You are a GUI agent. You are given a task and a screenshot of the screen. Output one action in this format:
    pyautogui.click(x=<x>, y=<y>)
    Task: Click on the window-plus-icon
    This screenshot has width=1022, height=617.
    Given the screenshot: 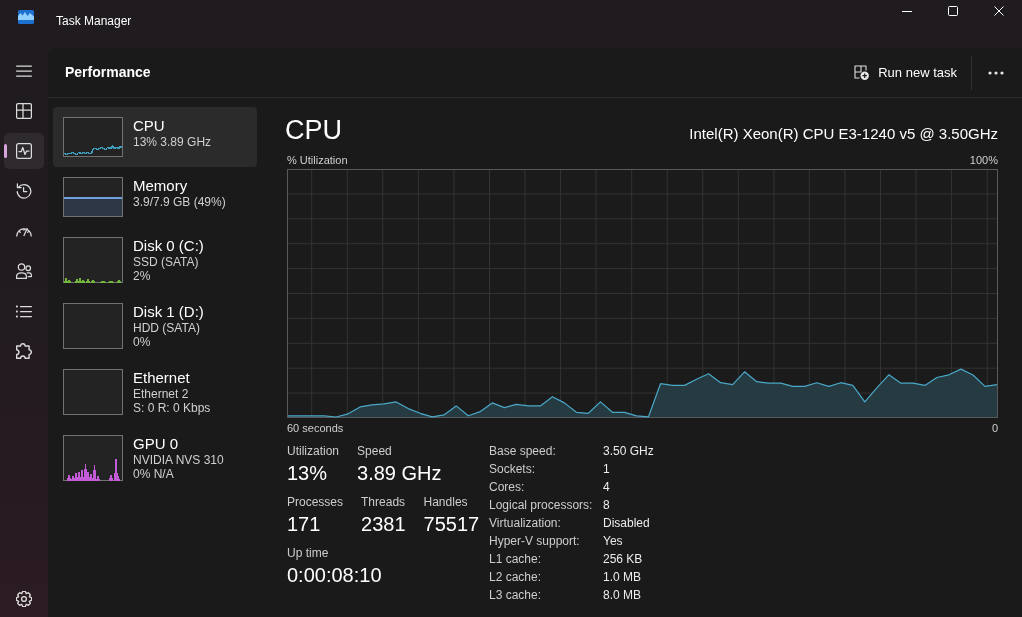 What is the action you would take?
    pyautogui.click(x=862, y=72)
    